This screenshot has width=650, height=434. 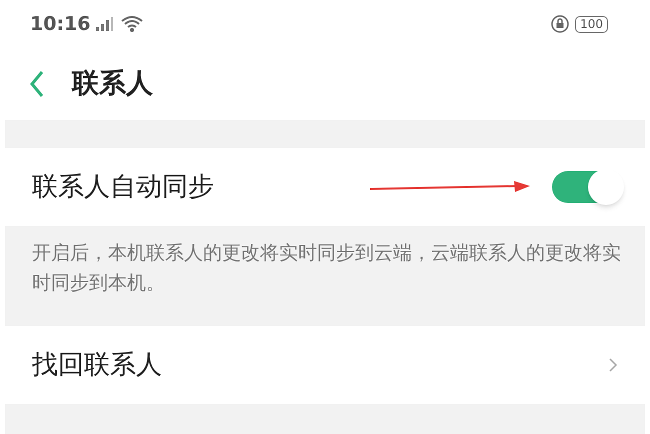 What do you see at coordinates (132, 24) in the screenshot?
I see `wifi-icon` at bounding box center [132, 24].